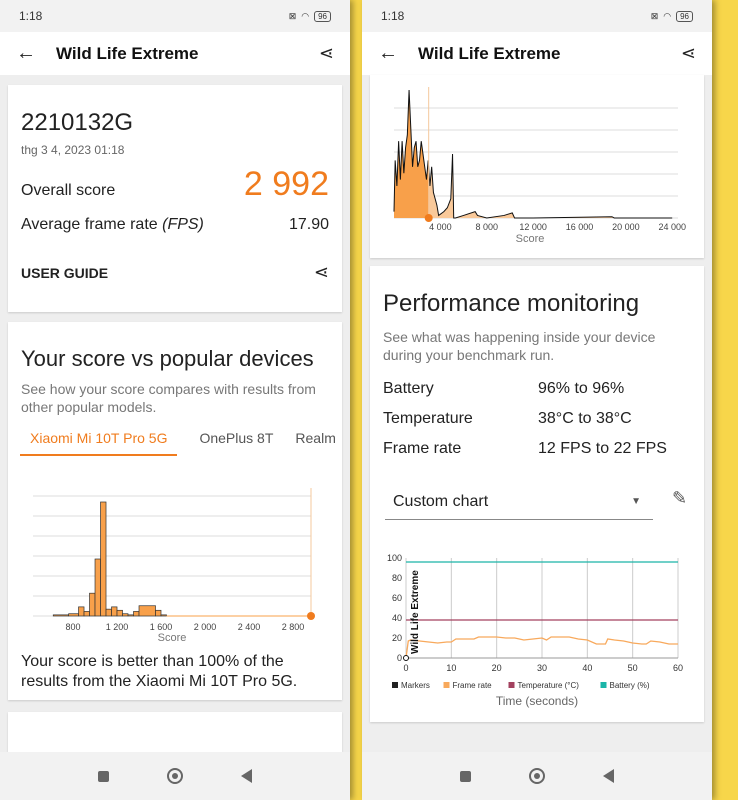  I want to click on x-tick-label: 60, so click(678, 668).